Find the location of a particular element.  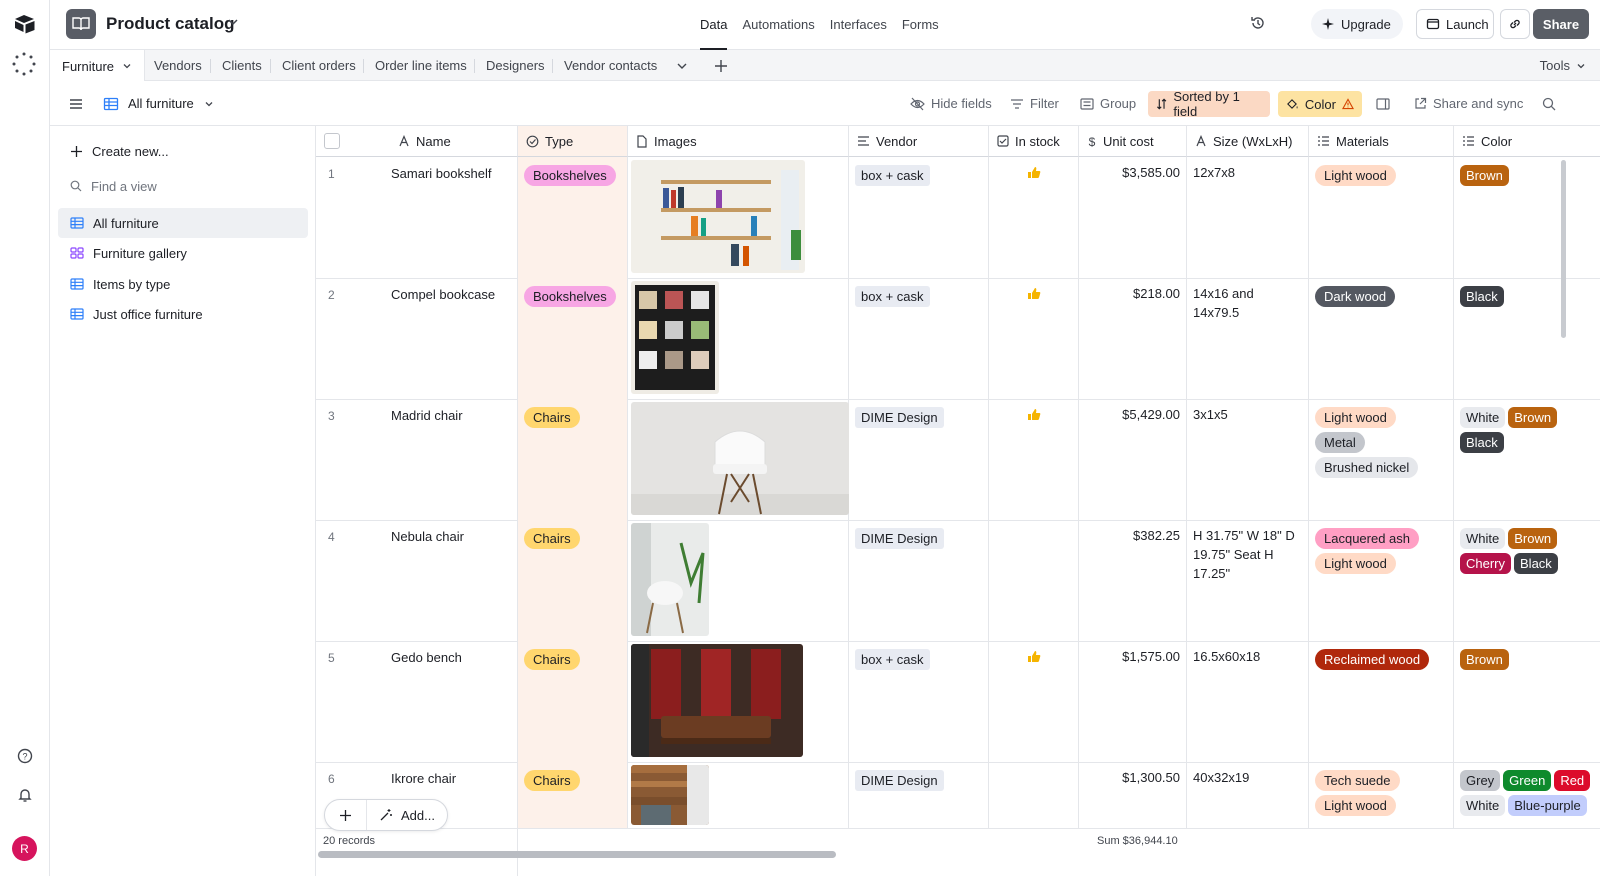

cell-name: Compel bookcase is located at coordinates (447, 338).